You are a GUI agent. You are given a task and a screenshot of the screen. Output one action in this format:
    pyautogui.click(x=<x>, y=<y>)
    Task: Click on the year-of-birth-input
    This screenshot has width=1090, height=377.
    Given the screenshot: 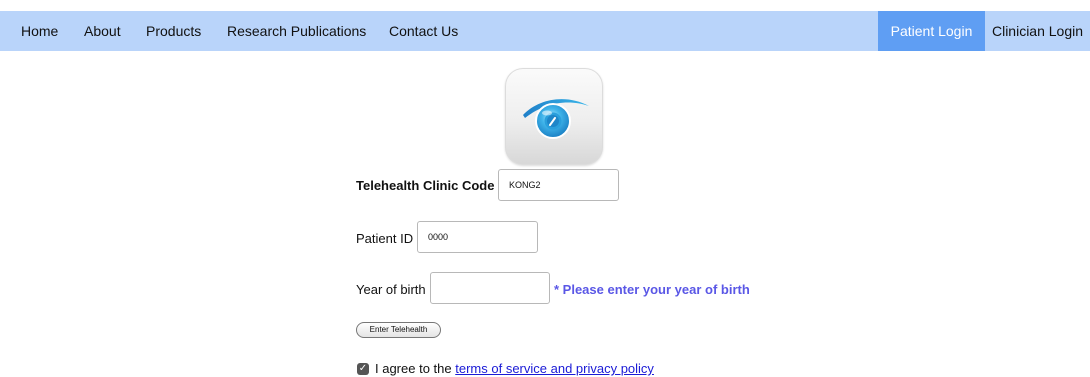 What is the action you would take?
    pyautogui.click(x=490, y=288)
    